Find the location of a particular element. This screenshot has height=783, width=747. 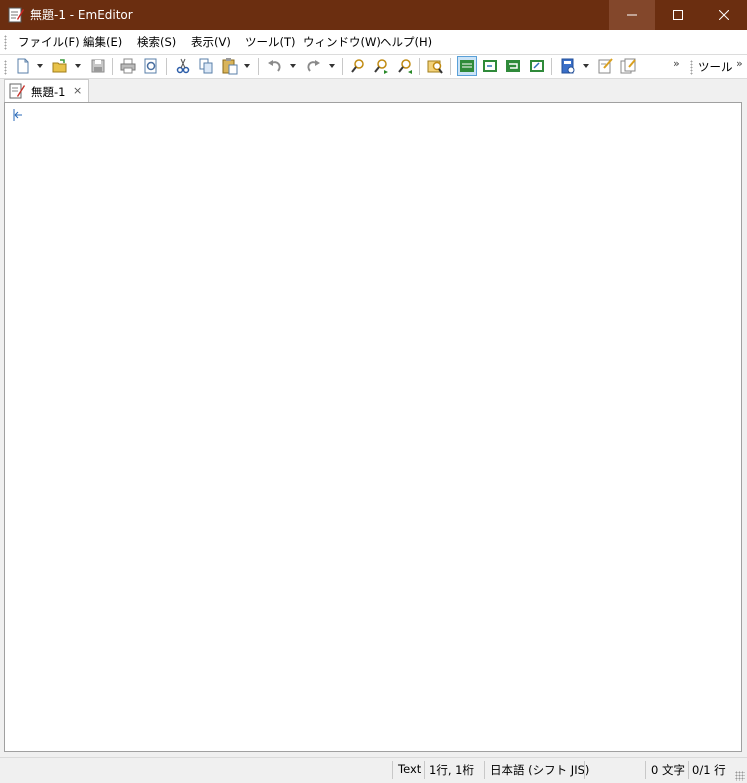

cut-icon is located at coordinates (183, 66).